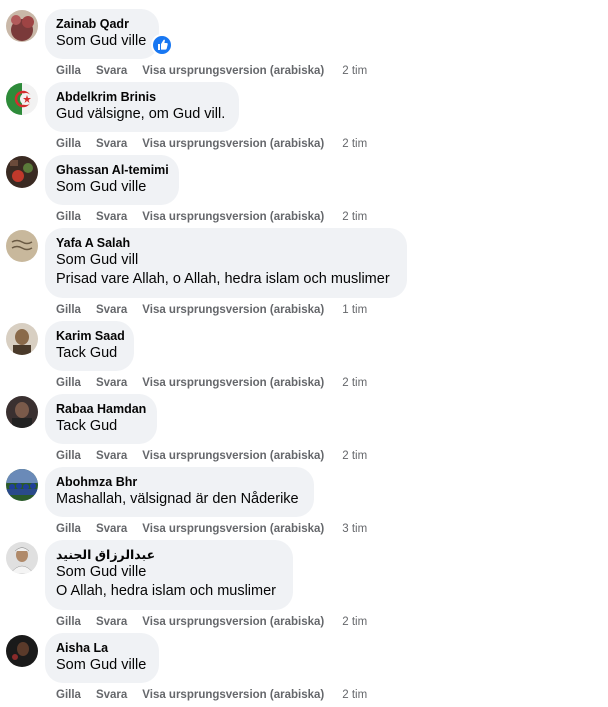 Image resolution: width=608 pixels, height=707 pixels. I want to click on comment-bubble: Karim Saad Tack Gud, so click(89, 346).